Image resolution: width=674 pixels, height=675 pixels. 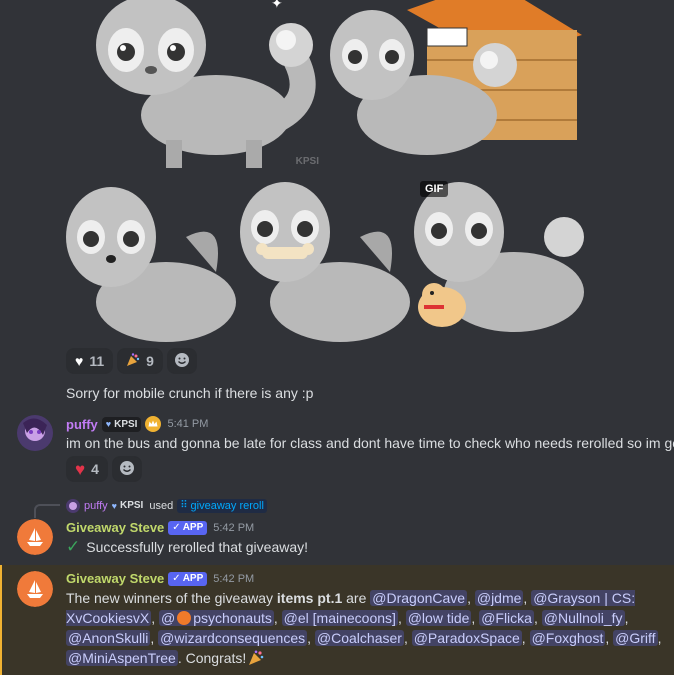 I want to click on mention: @wizardconsequences, so click(x=233, y=638).